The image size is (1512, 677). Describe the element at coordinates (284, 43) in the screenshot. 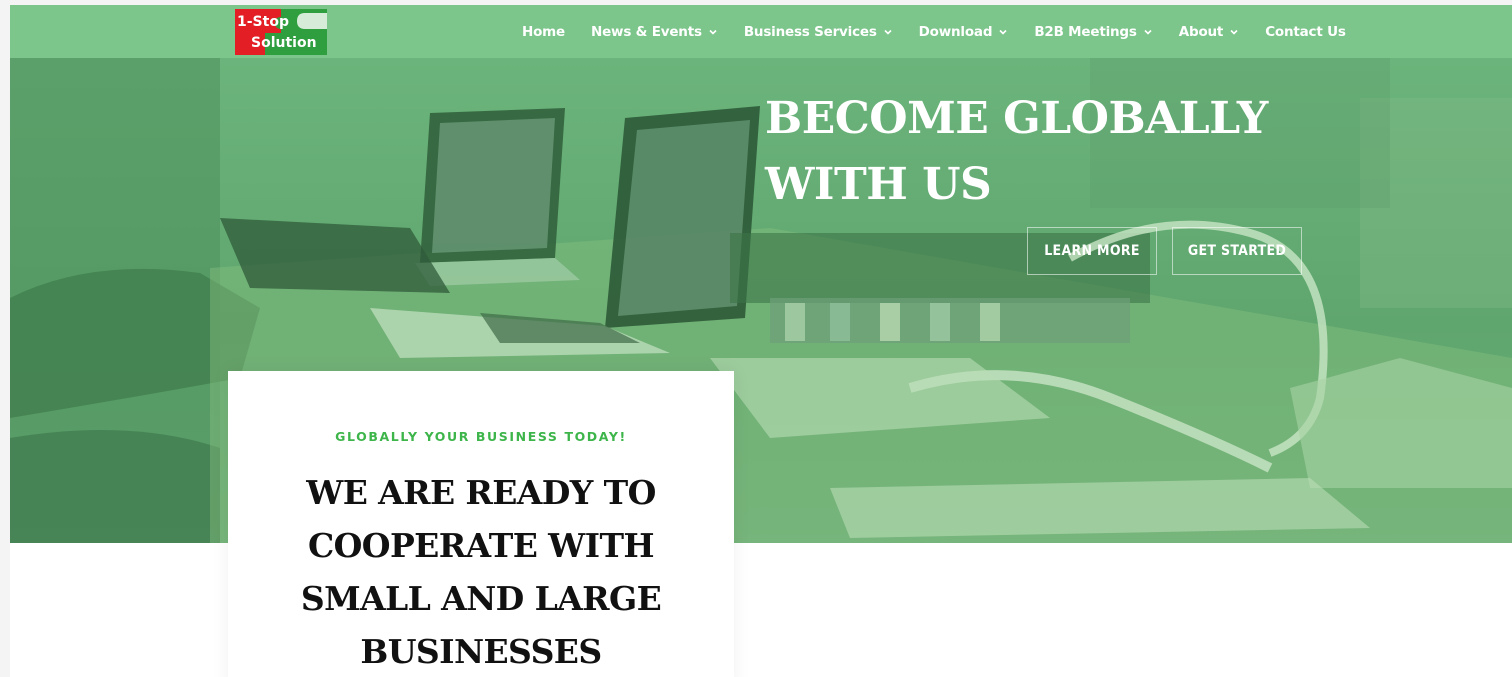

I see `svg-text: Solution` at that location.